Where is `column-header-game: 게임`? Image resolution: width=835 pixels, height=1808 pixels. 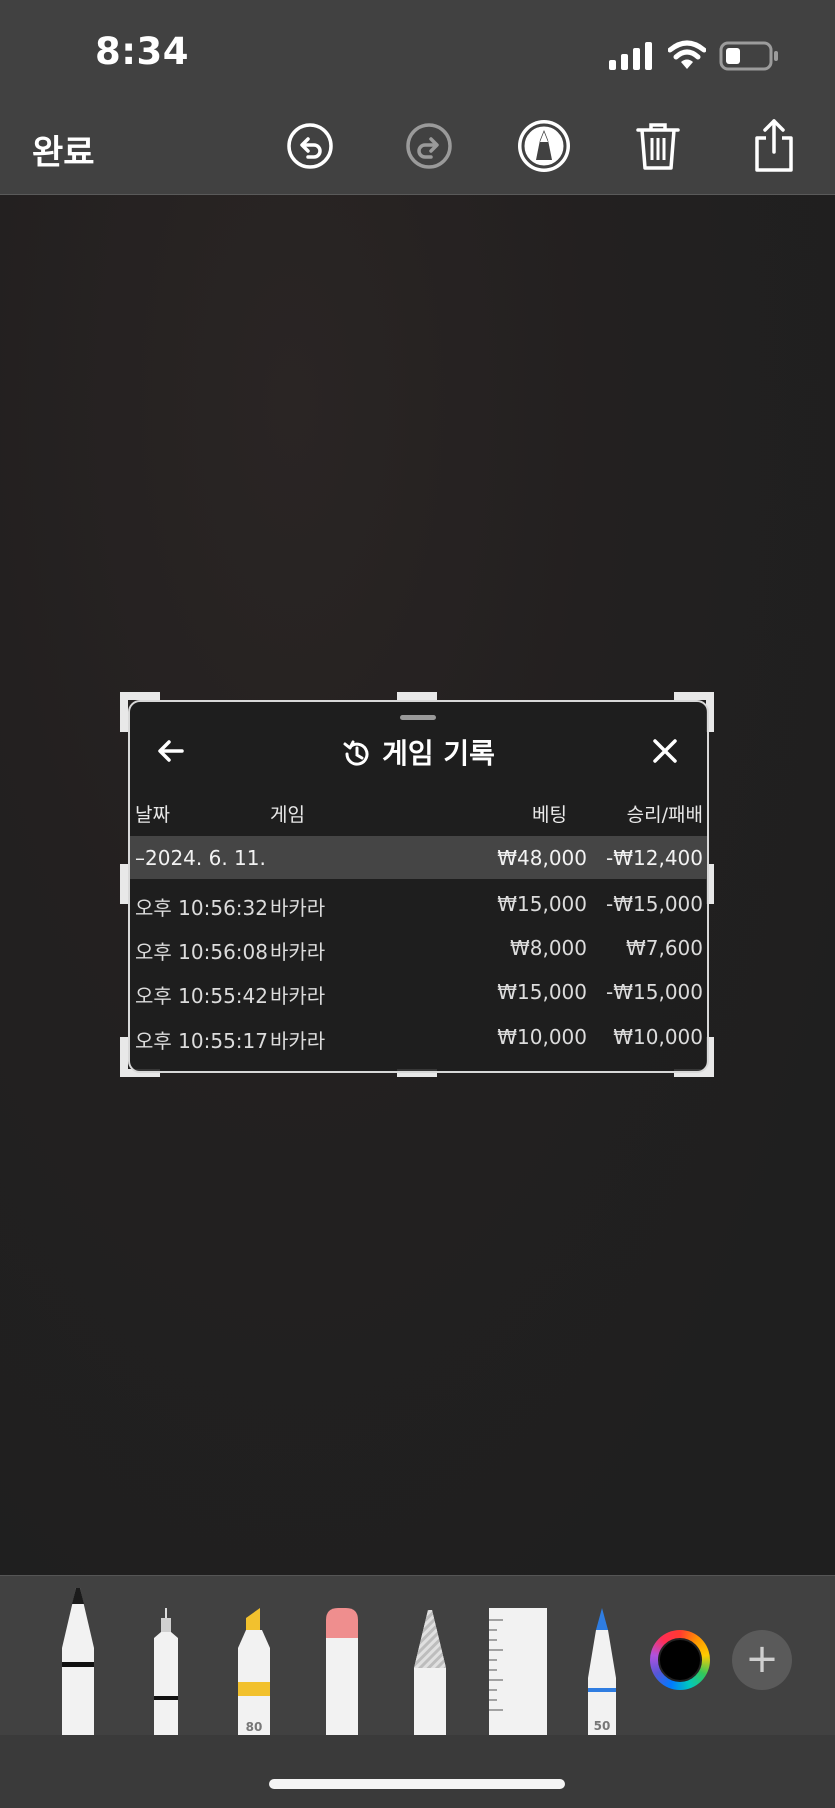 column-header-game: 게임 is located at coordinates (287, 815).